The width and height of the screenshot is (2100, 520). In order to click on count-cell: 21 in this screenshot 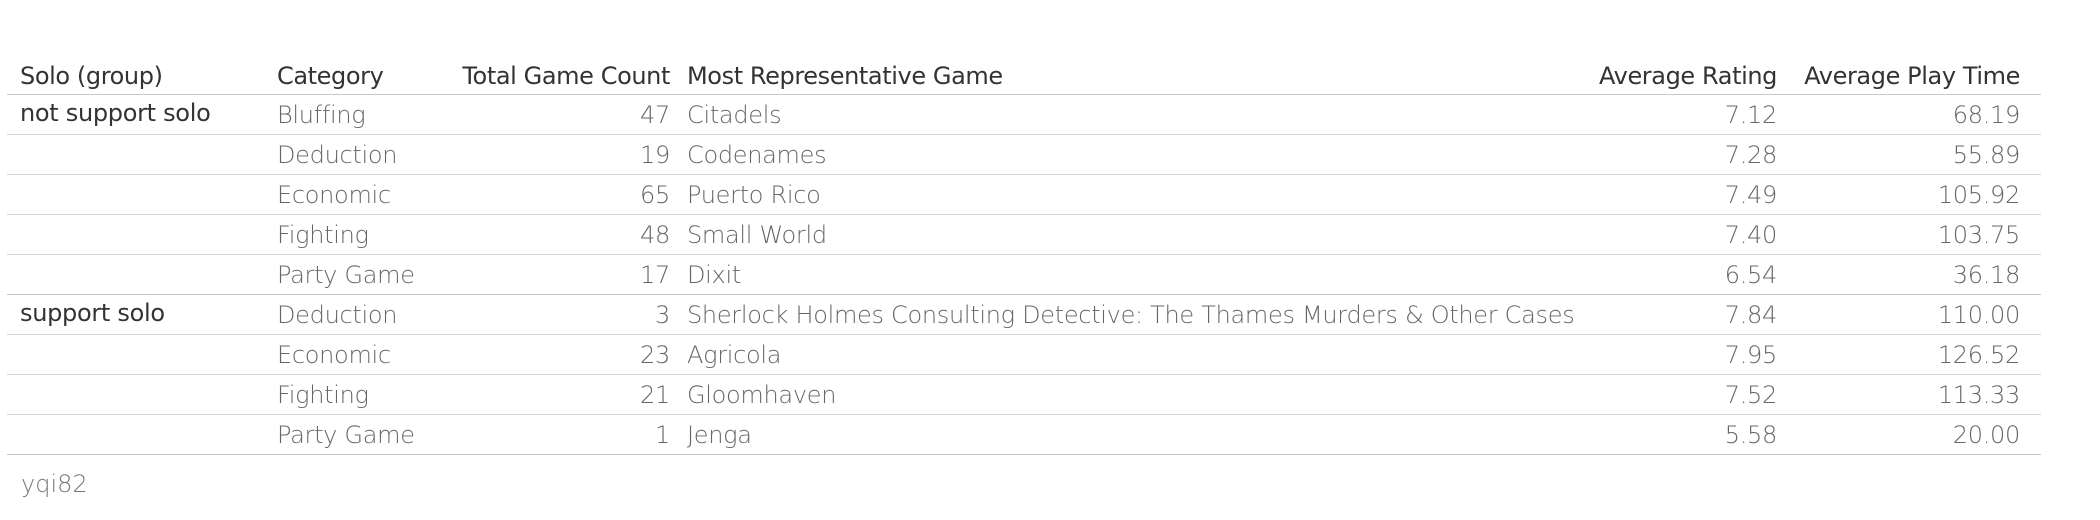, I will do `click(558, 395)`.